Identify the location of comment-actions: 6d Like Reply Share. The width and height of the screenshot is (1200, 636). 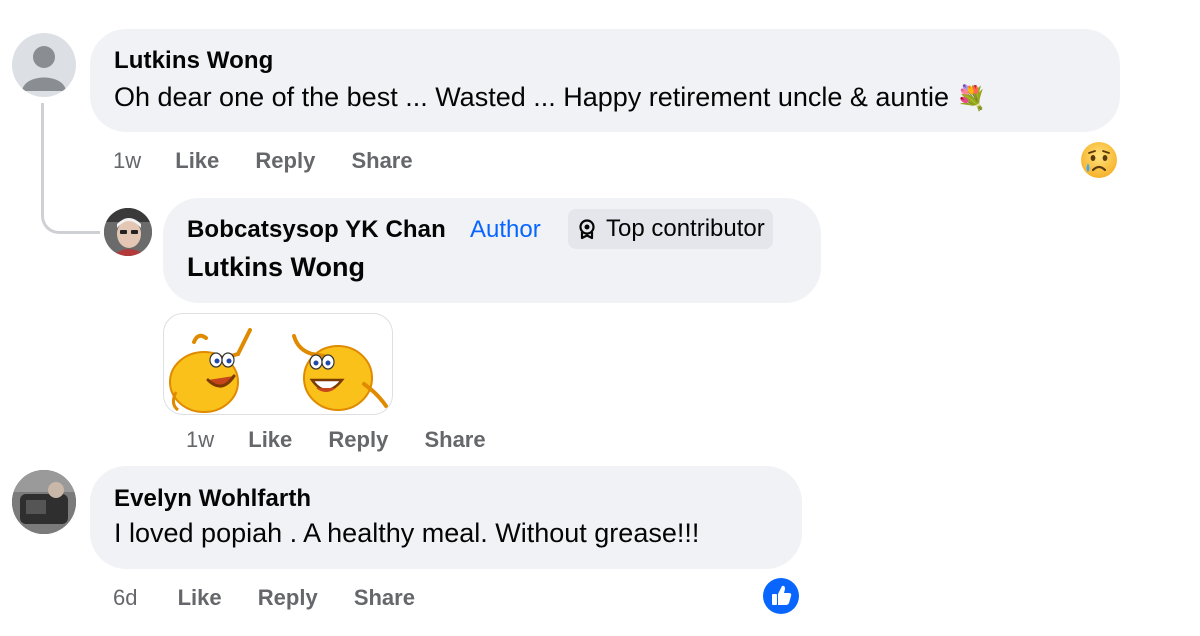
(264, 598).